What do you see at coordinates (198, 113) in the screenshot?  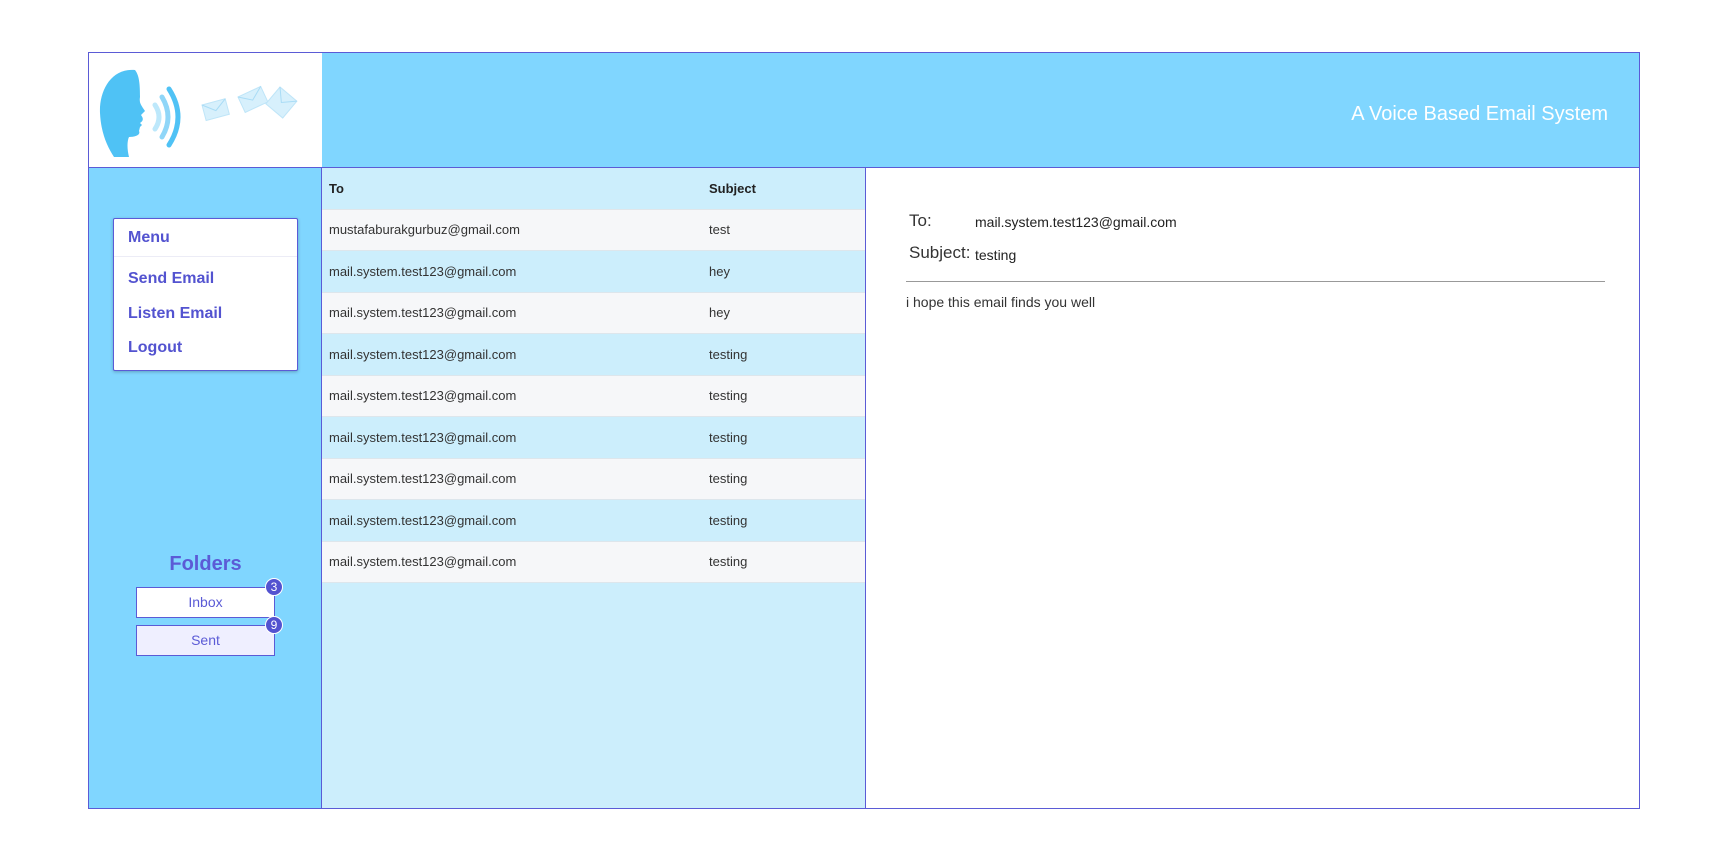 I see `voice-mail-logo-icon` at bounding box center [198, 113].